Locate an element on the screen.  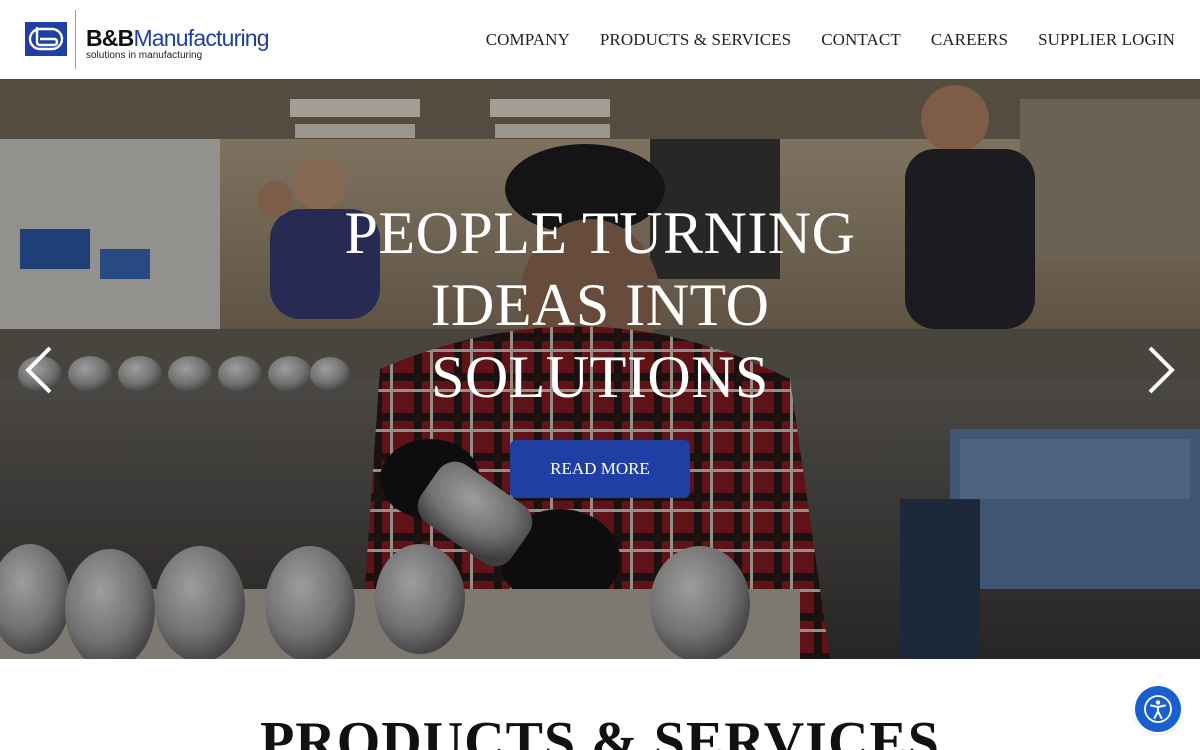
nav-item-careers: CAREERS is located at coordinates (969, 40).